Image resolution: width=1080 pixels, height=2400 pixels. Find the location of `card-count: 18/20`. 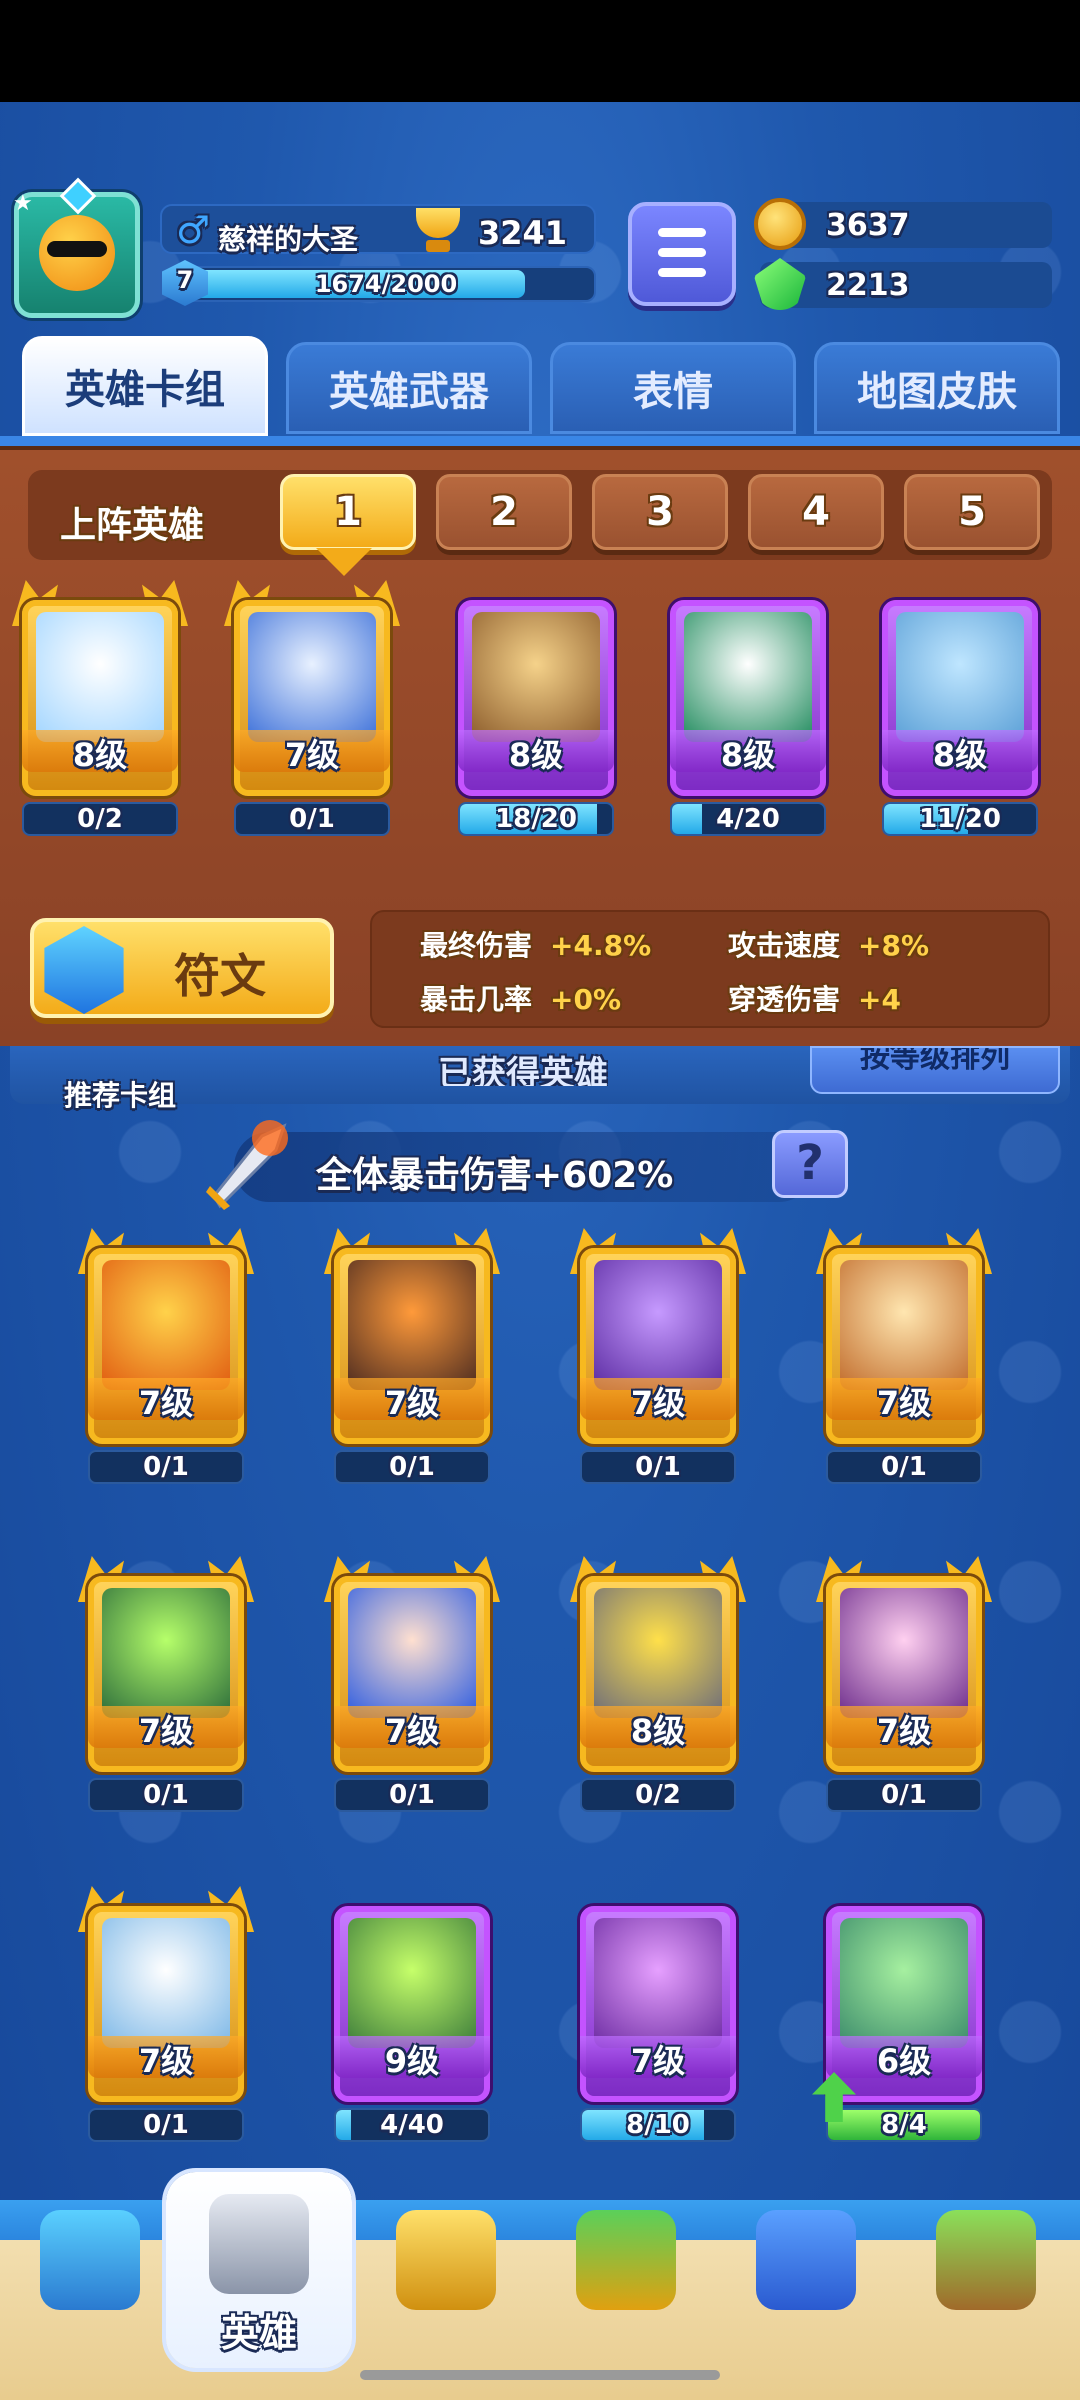

card-count: 18/20 is located at coordinates (536, 819).